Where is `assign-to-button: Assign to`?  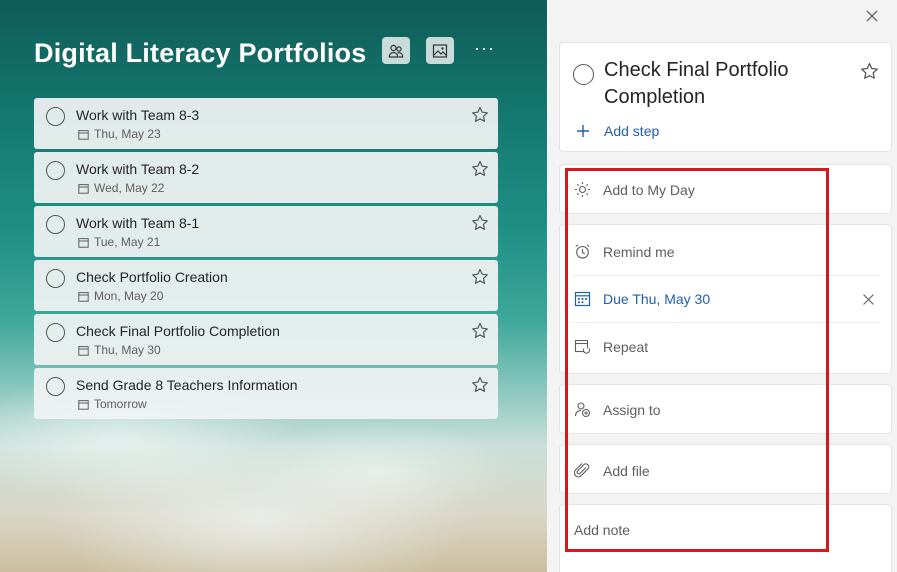
assign-to-button: Assign to is located at coordinates (617, 409).